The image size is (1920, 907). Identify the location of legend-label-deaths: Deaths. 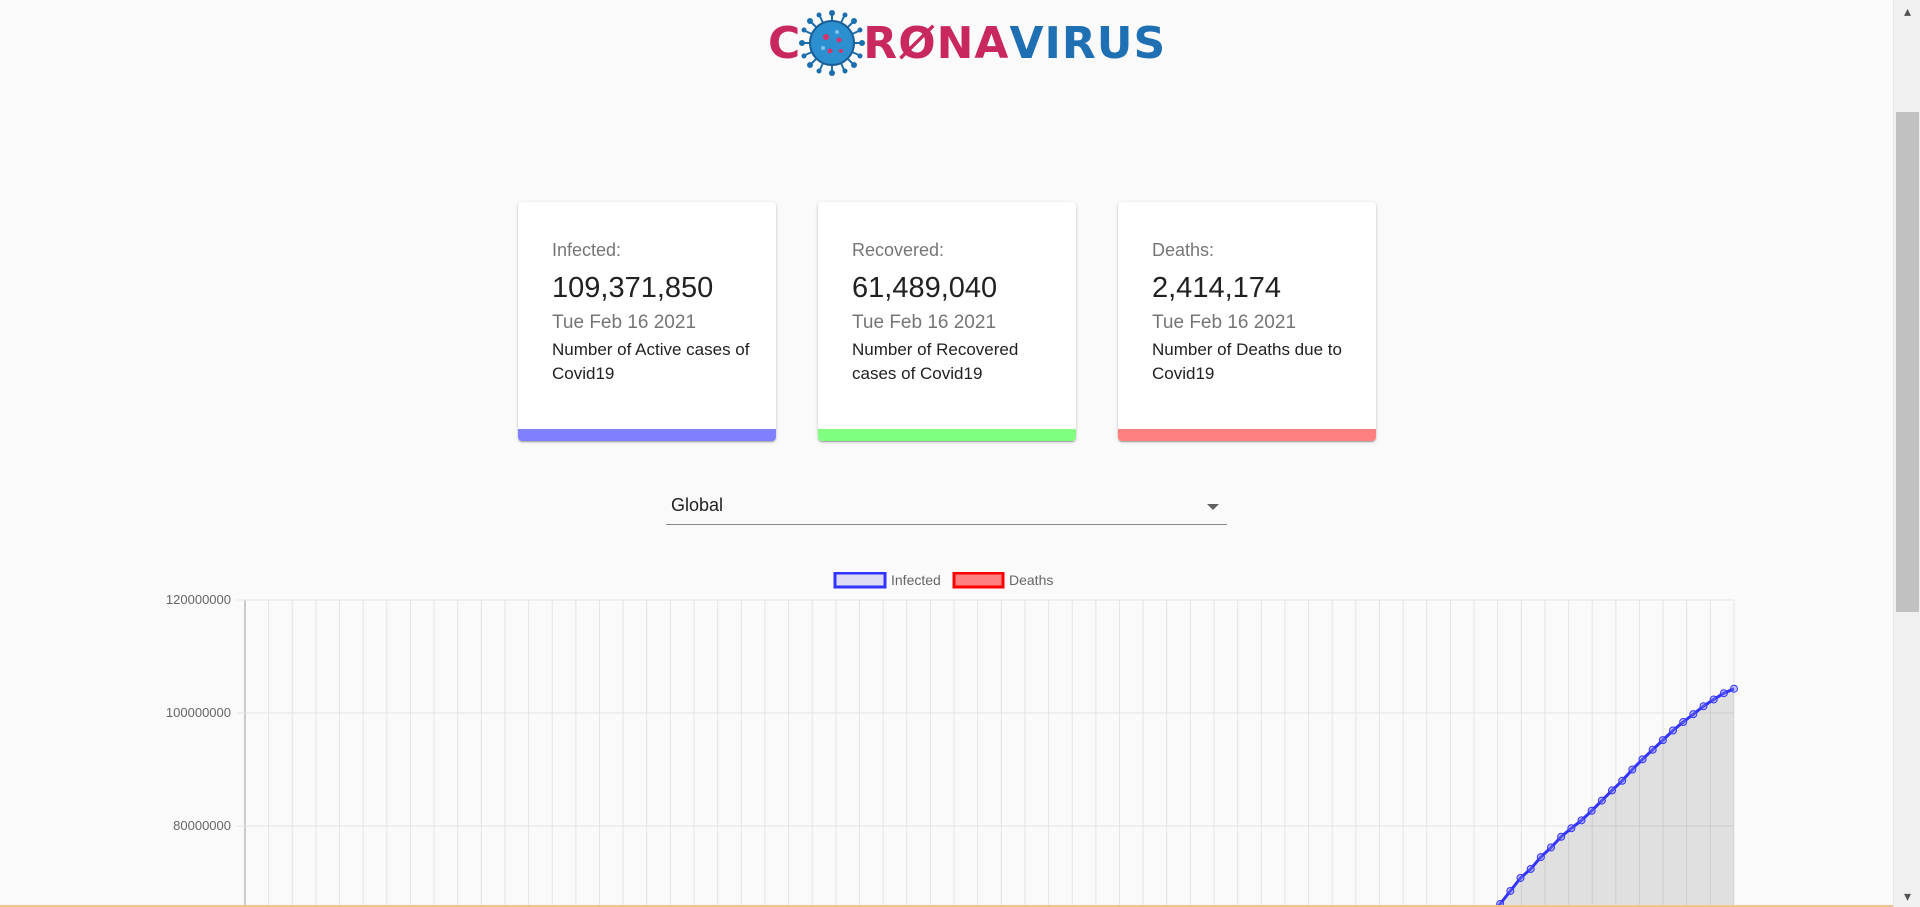
(1031, 580).